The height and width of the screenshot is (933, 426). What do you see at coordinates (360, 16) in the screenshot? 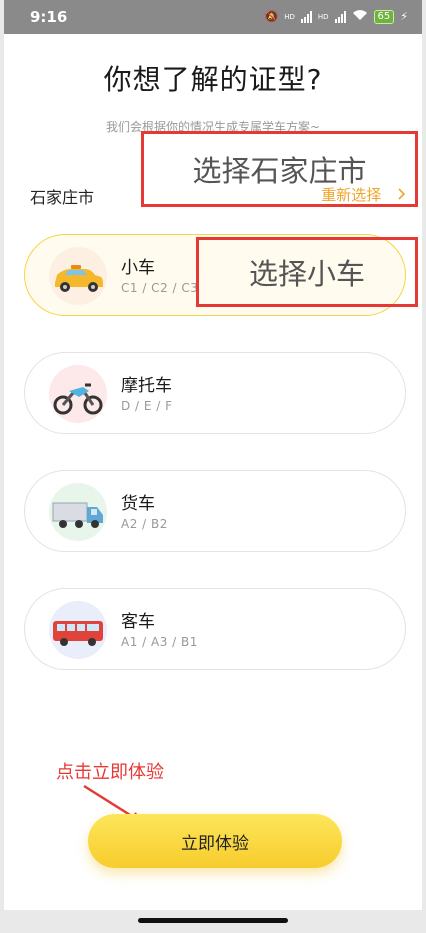
I see `wifi-icon` at bounding box center [360, 16].